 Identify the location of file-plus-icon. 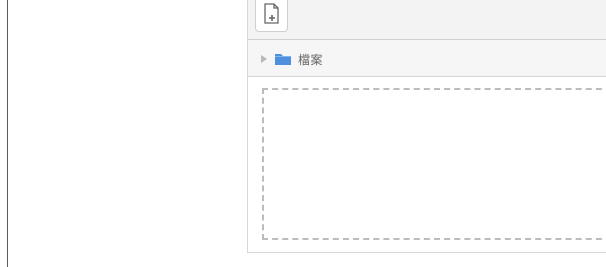
(271, 13).